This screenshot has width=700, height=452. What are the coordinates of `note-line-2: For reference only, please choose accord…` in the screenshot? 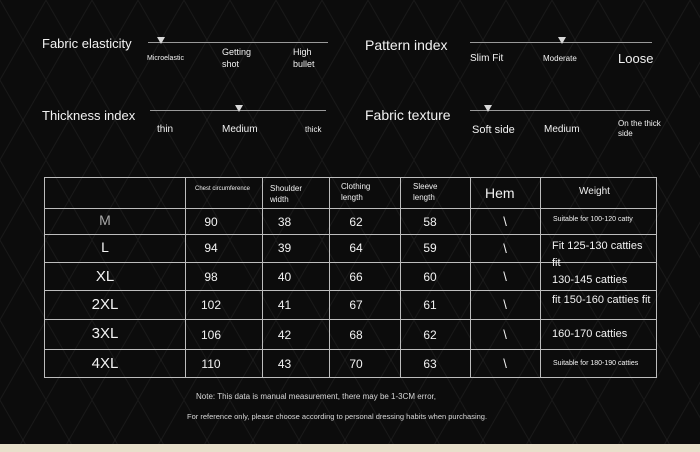 It's located at (337, 416).